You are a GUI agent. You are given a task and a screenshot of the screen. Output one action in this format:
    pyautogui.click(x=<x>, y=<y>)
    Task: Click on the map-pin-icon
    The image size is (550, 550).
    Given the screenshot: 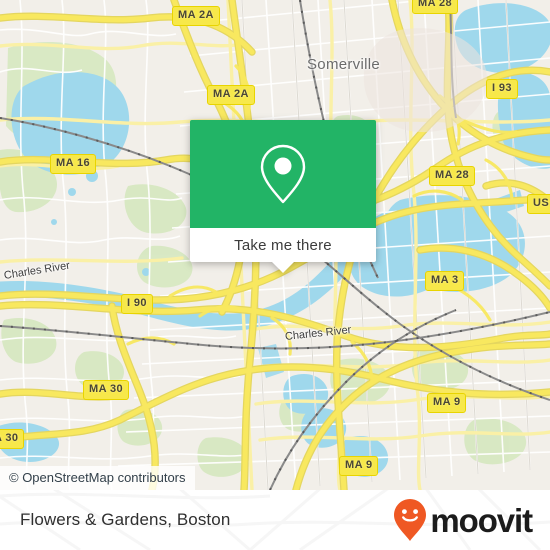 What is the action you would take?
    pyautogui.click(x=283, y=174)
    